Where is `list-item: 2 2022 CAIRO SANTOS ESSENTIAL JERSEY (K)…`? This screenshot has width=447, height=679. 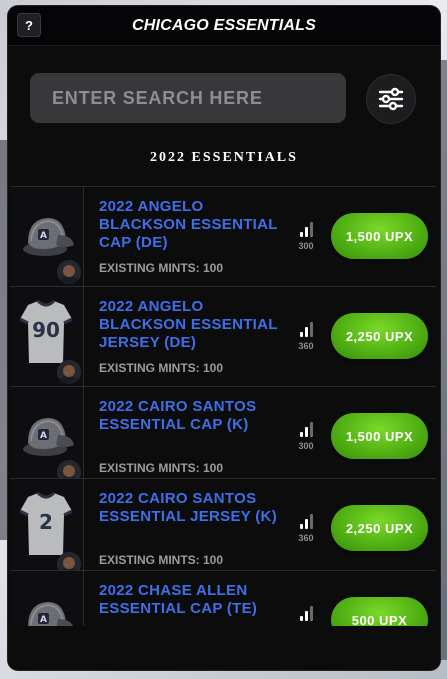 list-item: 2 2022 CAIRO SANTOS ESSENTIAL JERSEY (K)… is located at coordinates (223, 528).